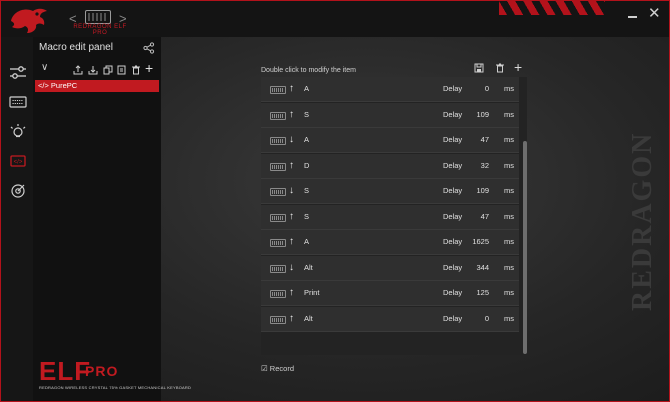 This screenshot has height=402, width=670. What do you see at coordinates (482, 267) in the screenshot?
I see `delay-value: 344` at bounding box center [482, 267].